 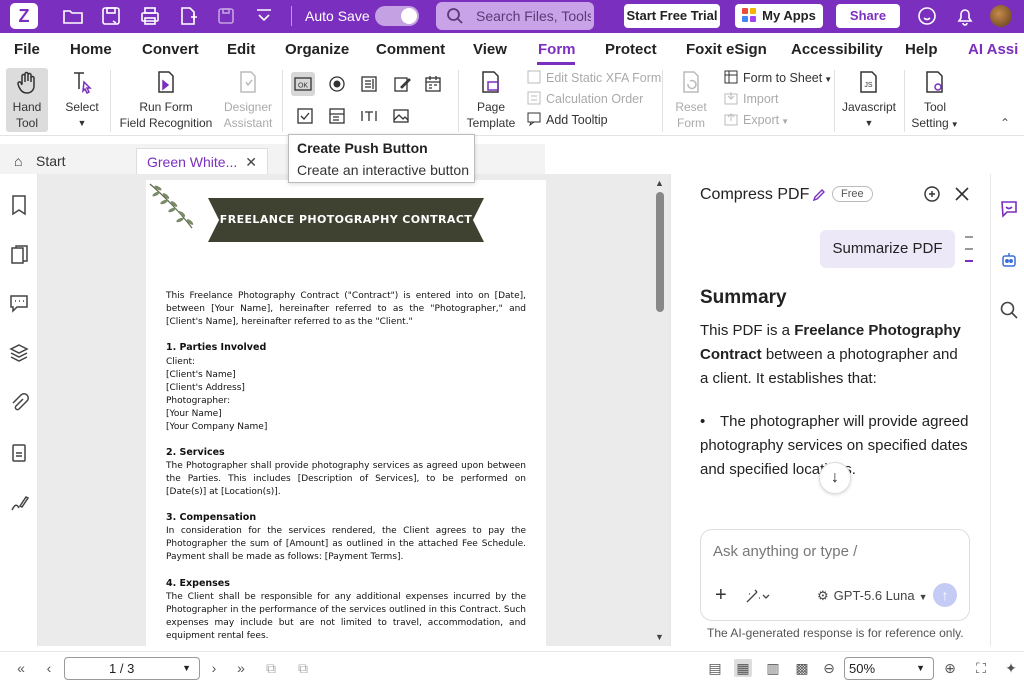 I want to click on menu-organize: Organize, so click(x=317, y=49).